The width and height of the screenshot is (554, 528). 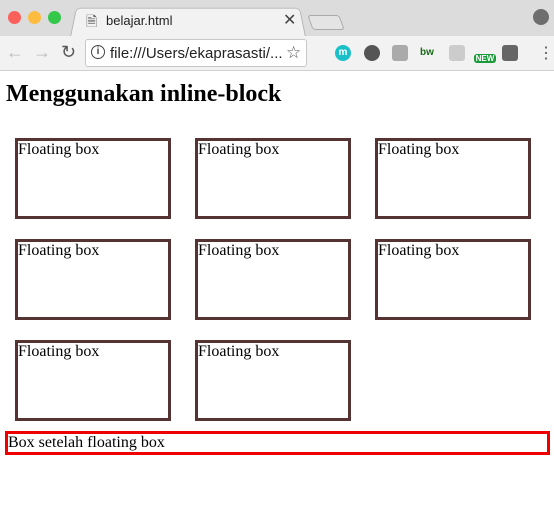 What do you see at coordinates (510, 53) in the screenshot?
I see `bulb-icon` at bounding box center [510, 53].